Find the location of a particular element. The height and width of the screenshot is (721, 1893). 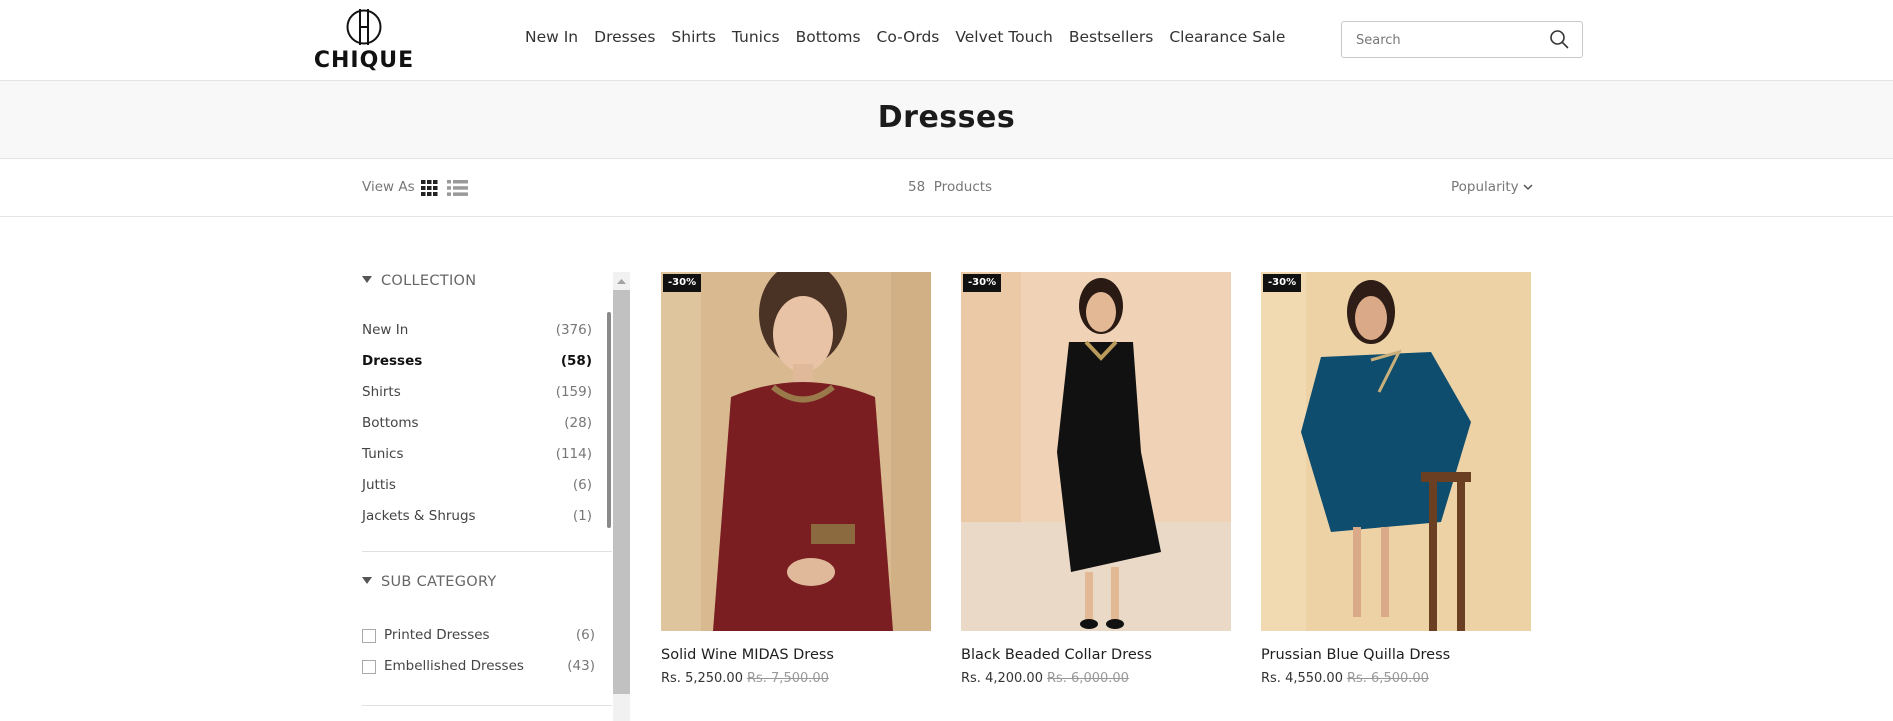

collection-filter-heading: COLLECTION is located at coordinates (419, 281).